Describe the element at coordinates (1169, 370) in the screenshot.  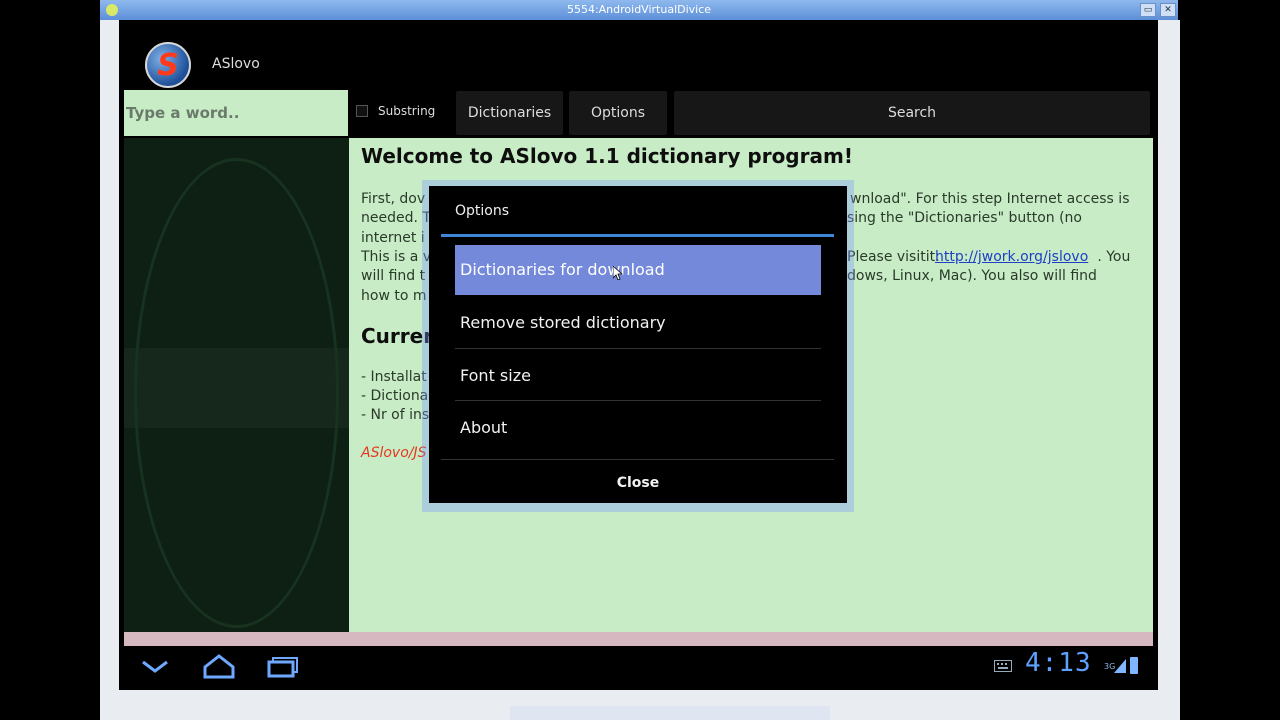
I see `host-desktop-right` at that location.